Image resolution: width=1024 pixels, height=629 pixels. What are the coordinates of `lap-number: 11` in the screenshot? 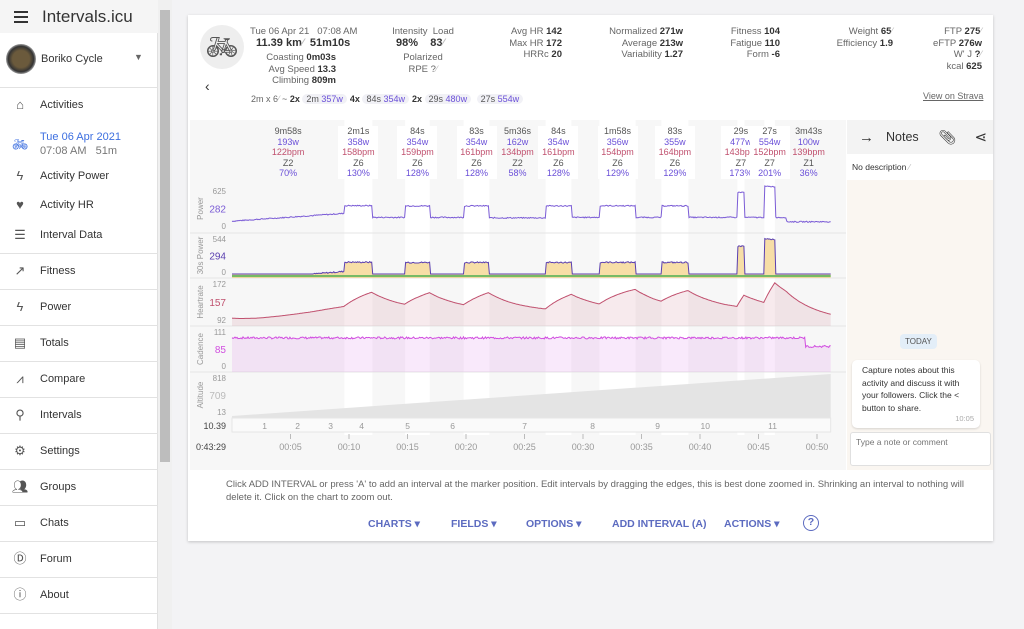 It's located at (772, 426).